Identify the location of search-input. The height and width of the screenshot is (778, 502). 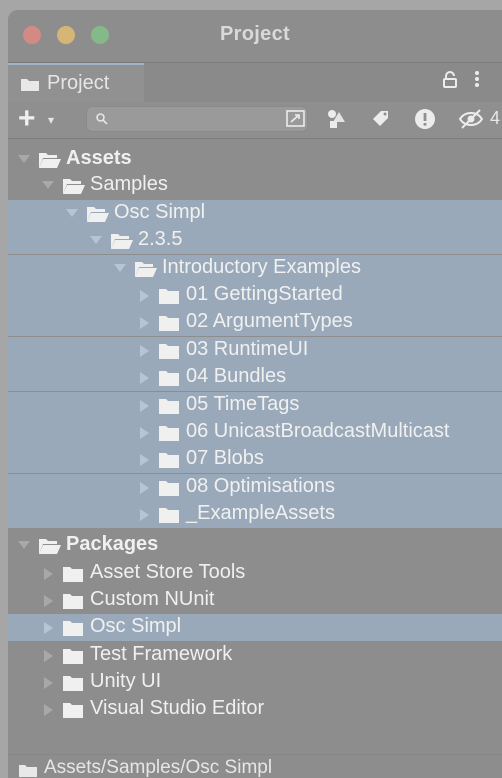
(195, 120).